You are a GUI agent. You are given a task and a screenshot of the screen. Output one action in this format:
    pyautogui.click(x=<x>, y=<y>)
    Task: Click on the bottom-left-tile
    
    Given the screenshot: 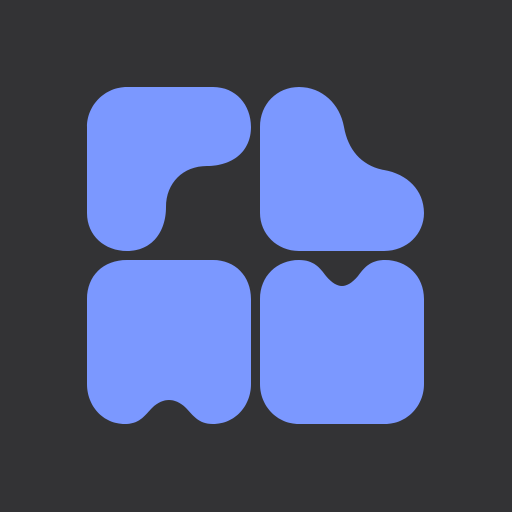 What is the action you would take?
    pyautogui.click(x=169, y=342)
    